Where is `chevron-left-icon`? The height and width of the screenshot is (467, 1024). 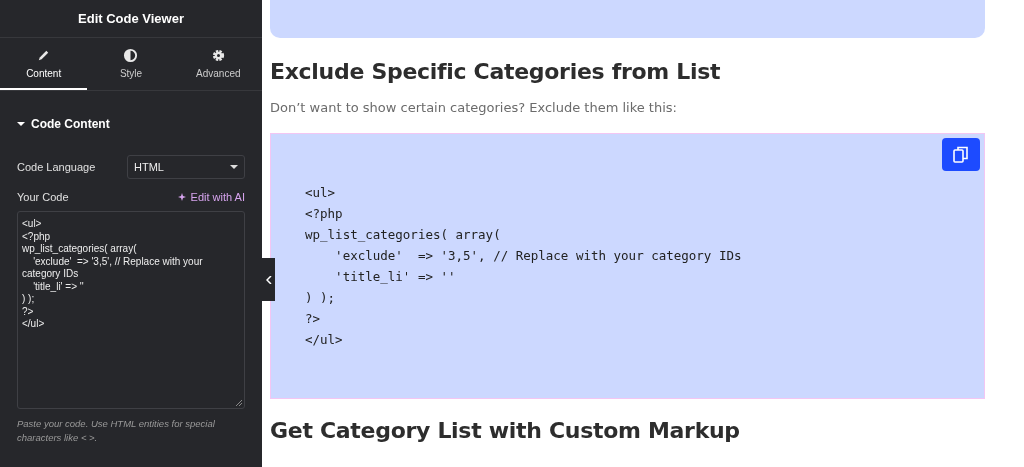
chevron-left-icon is located at coordinates (268, 279).